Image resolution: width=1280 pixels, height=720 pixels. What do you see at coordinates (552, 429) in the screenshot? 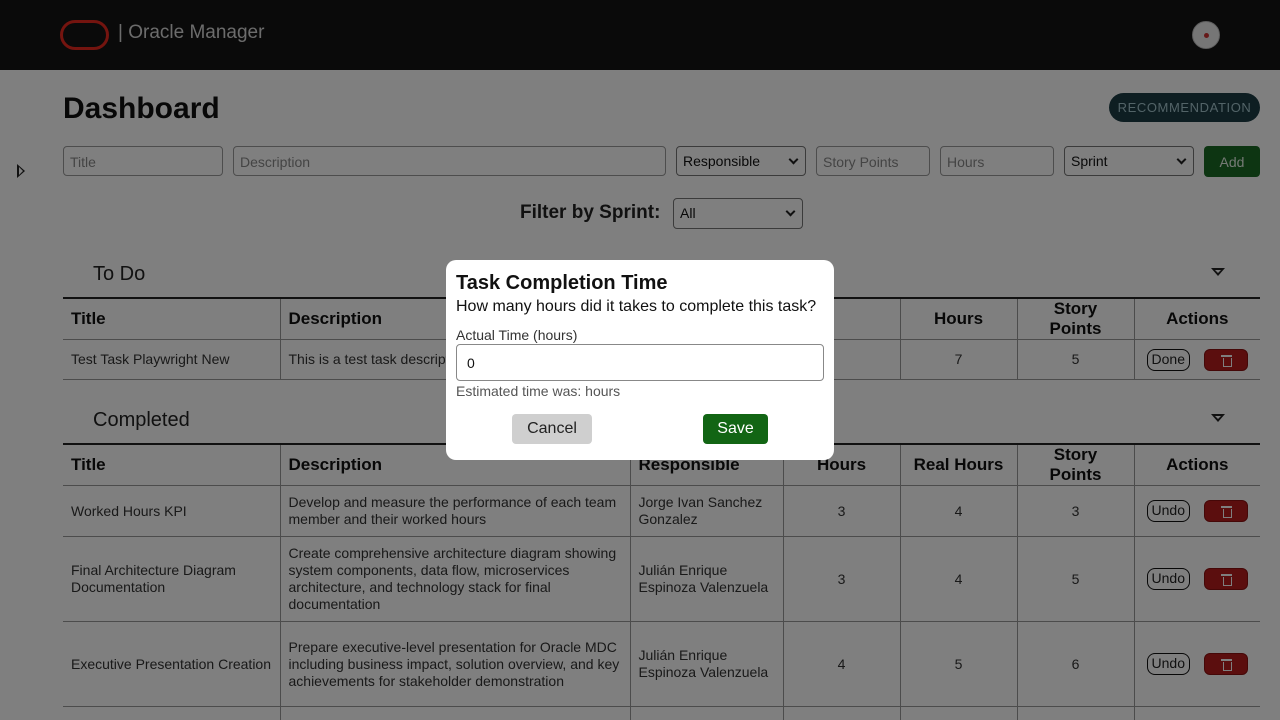
I see `cancel-button: Cancel` at bounding box center [552, 429].